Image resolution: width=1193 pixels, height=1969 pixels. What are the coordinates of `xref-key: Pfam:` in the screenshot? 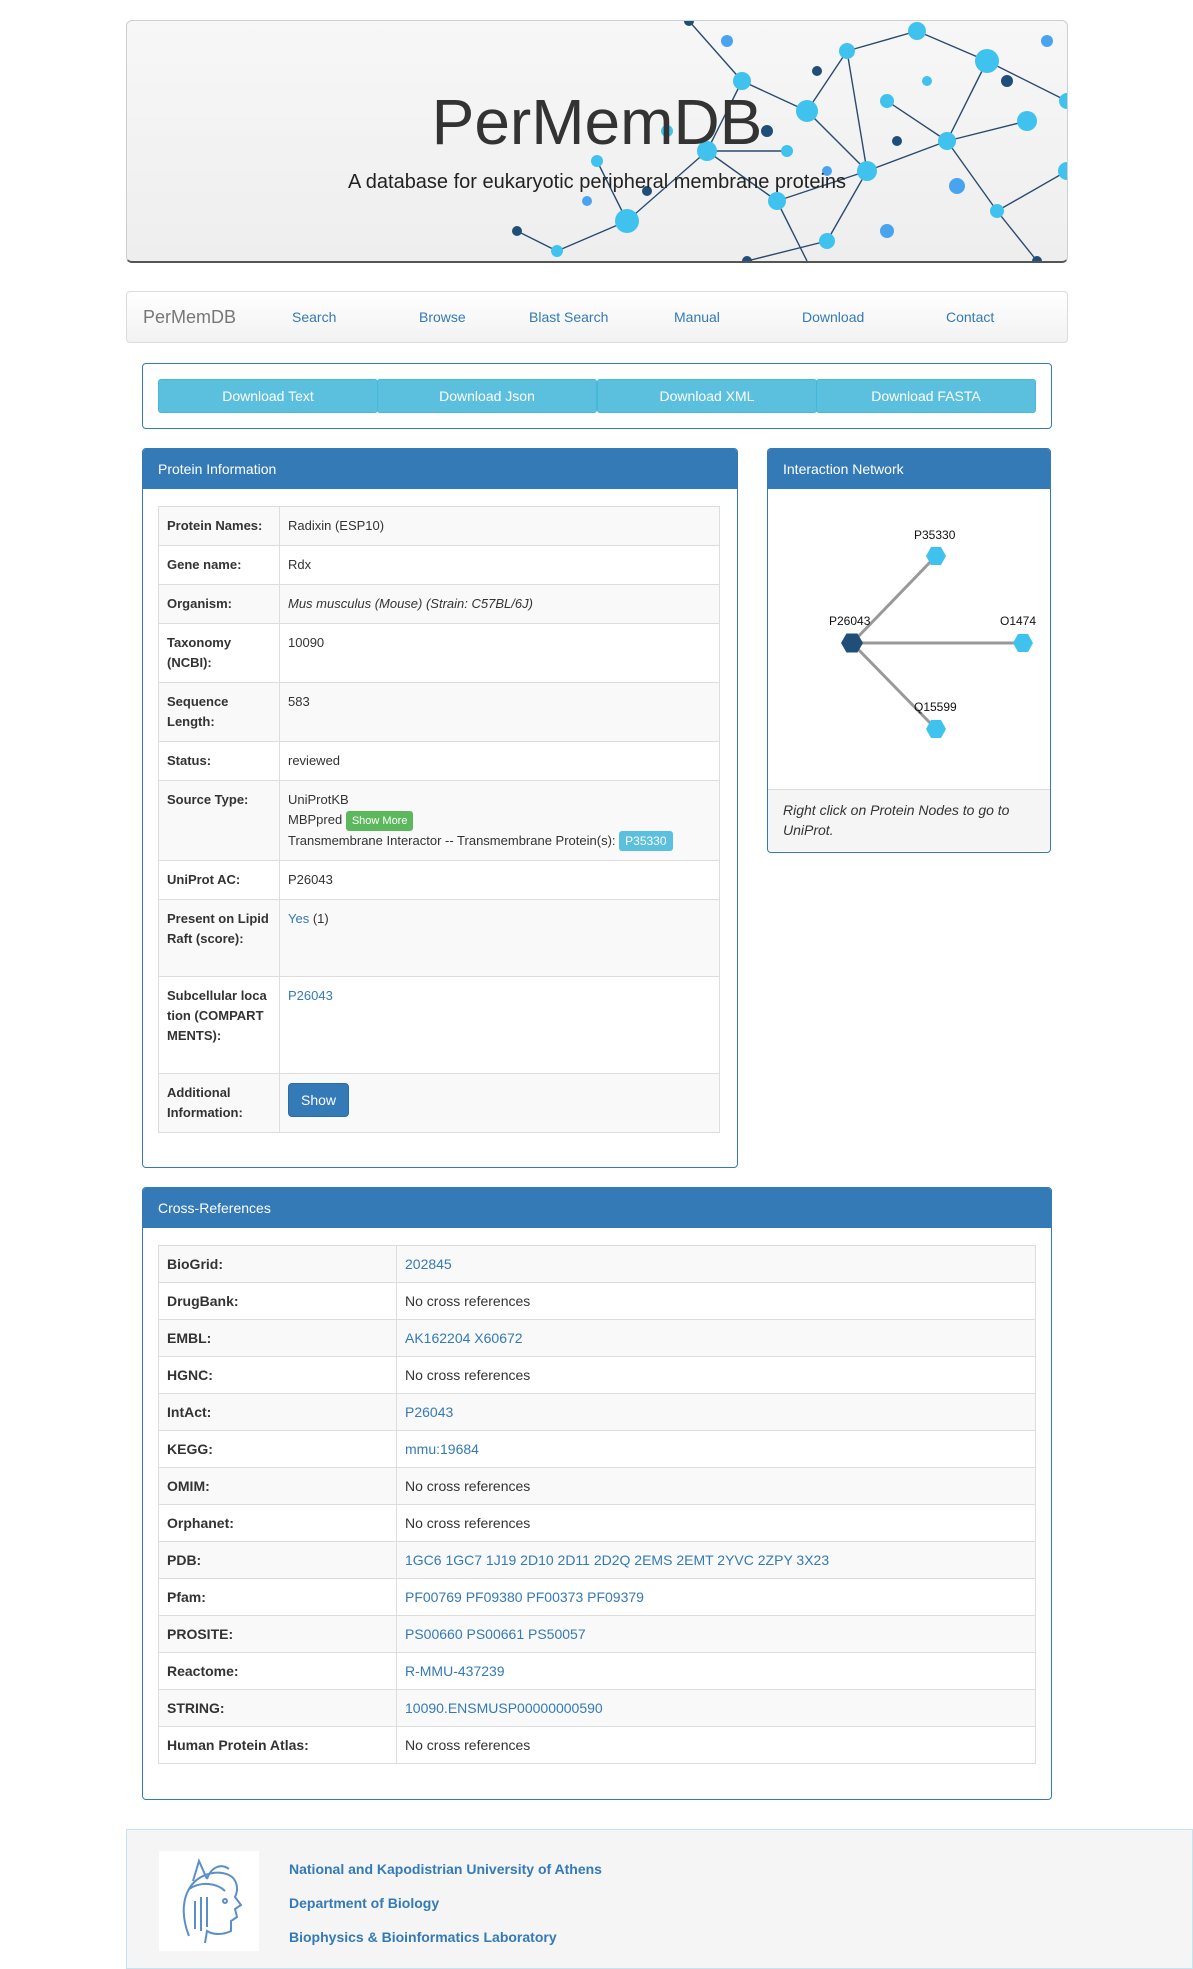 It's located at (277, 1597).